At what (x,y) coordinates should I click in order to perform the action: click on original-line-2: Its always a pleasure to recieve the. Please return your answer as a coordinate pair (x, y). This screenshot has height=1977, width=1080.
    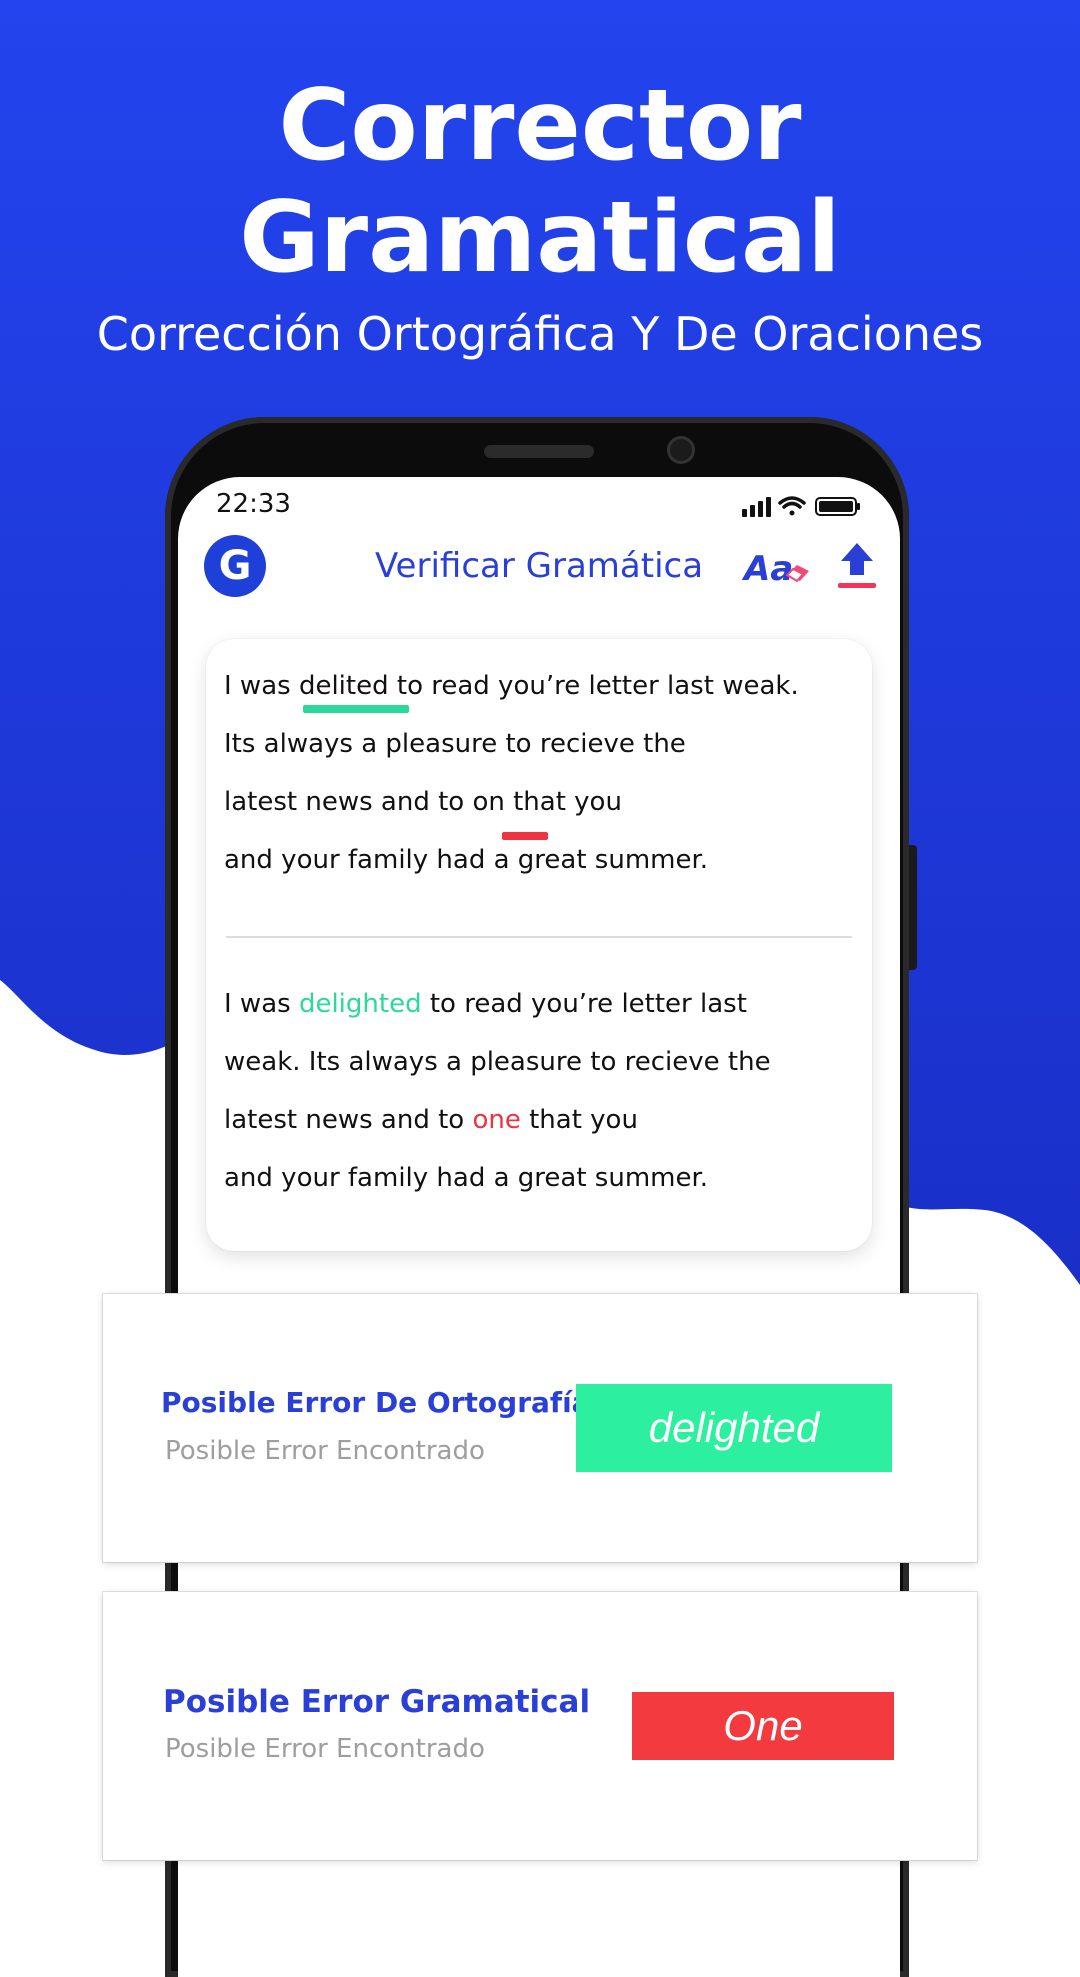
    Looking at the image, I should click on (455, 744).